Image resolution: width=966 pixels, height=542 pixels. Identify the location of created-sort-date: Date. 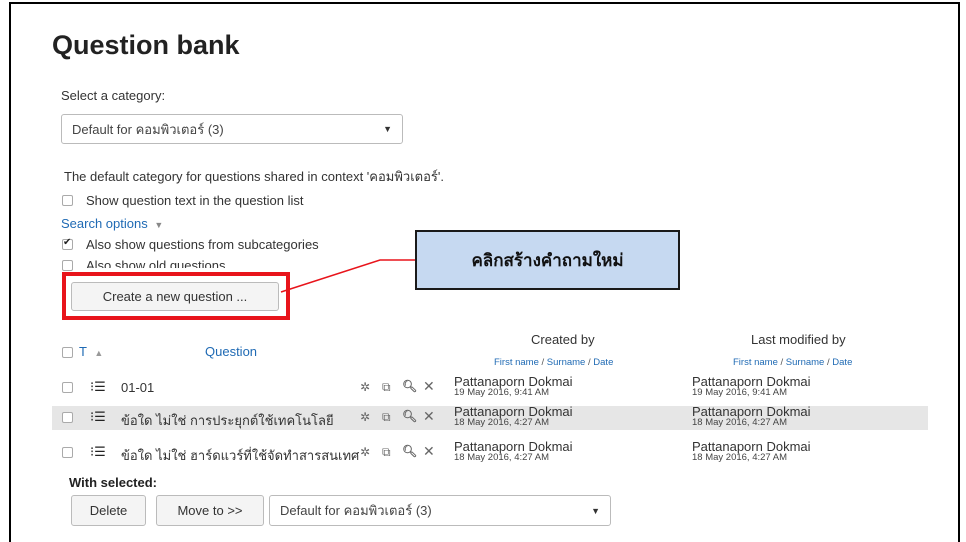
(603, 362).